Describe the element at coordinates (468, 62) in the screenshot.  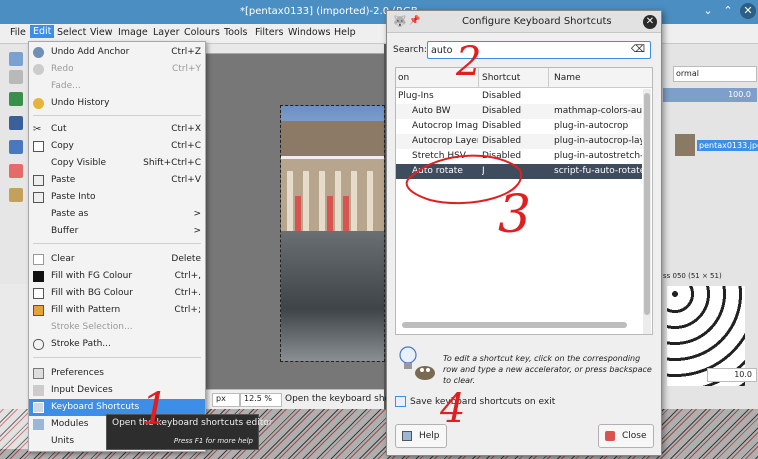
I see `annotation-number: 2` at that location.